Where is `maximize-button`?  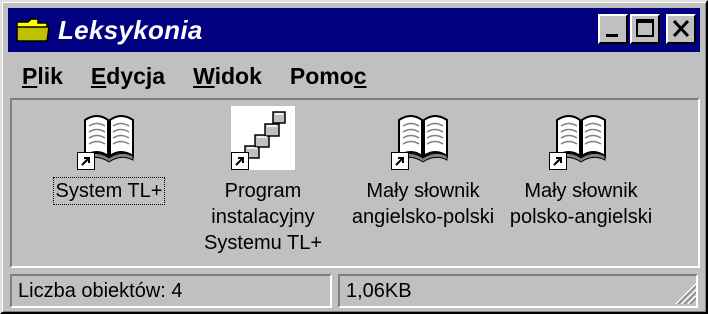 maximize-button is located at coordinates (645, 29).